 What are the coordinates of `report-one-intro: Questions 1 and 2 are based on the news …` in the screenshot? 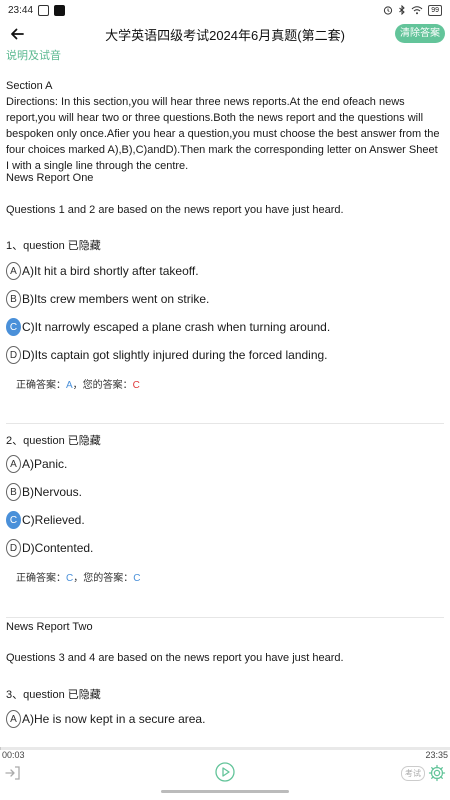 It's located at (175, 210).